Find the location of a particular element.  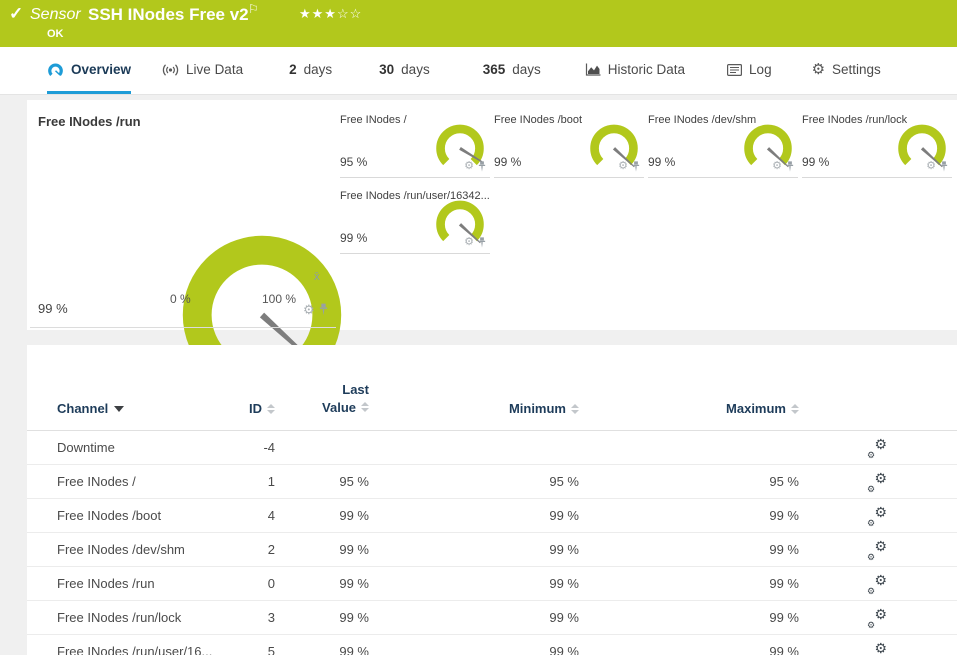

table-row: Downtime -4 ⚙ ⚙ is located at coordinates (492, 448).